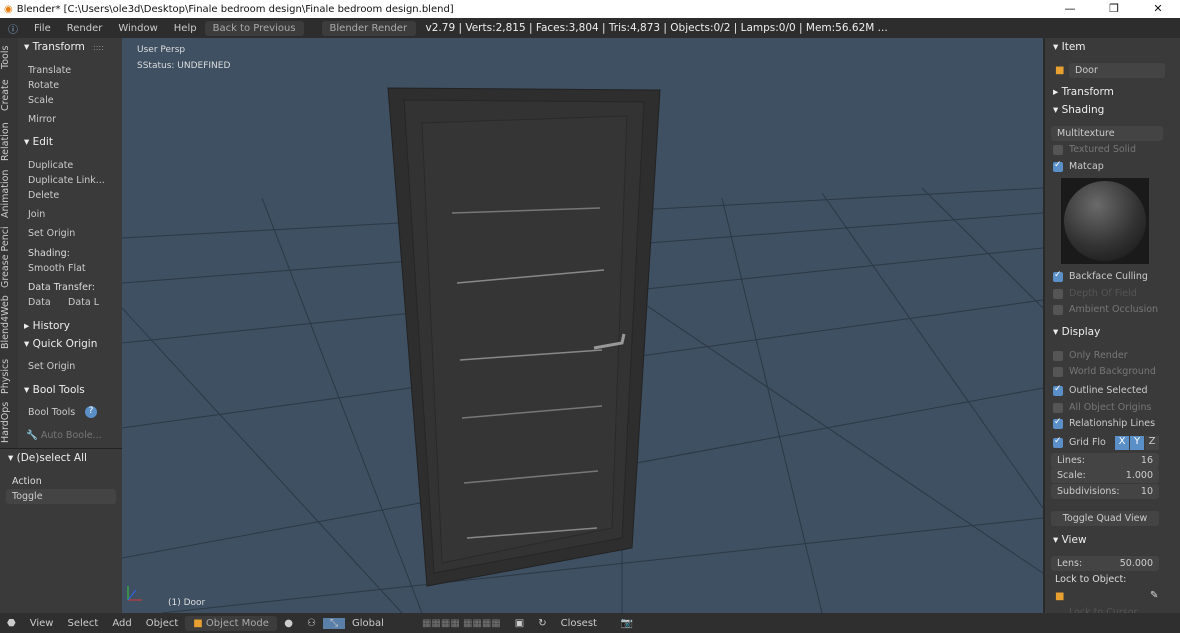 The height and width of the screenshot is (633, 1180). Describe the element at coordinates (9, 57) in the screenshot. I see `tab-tools: Tools` at that location.